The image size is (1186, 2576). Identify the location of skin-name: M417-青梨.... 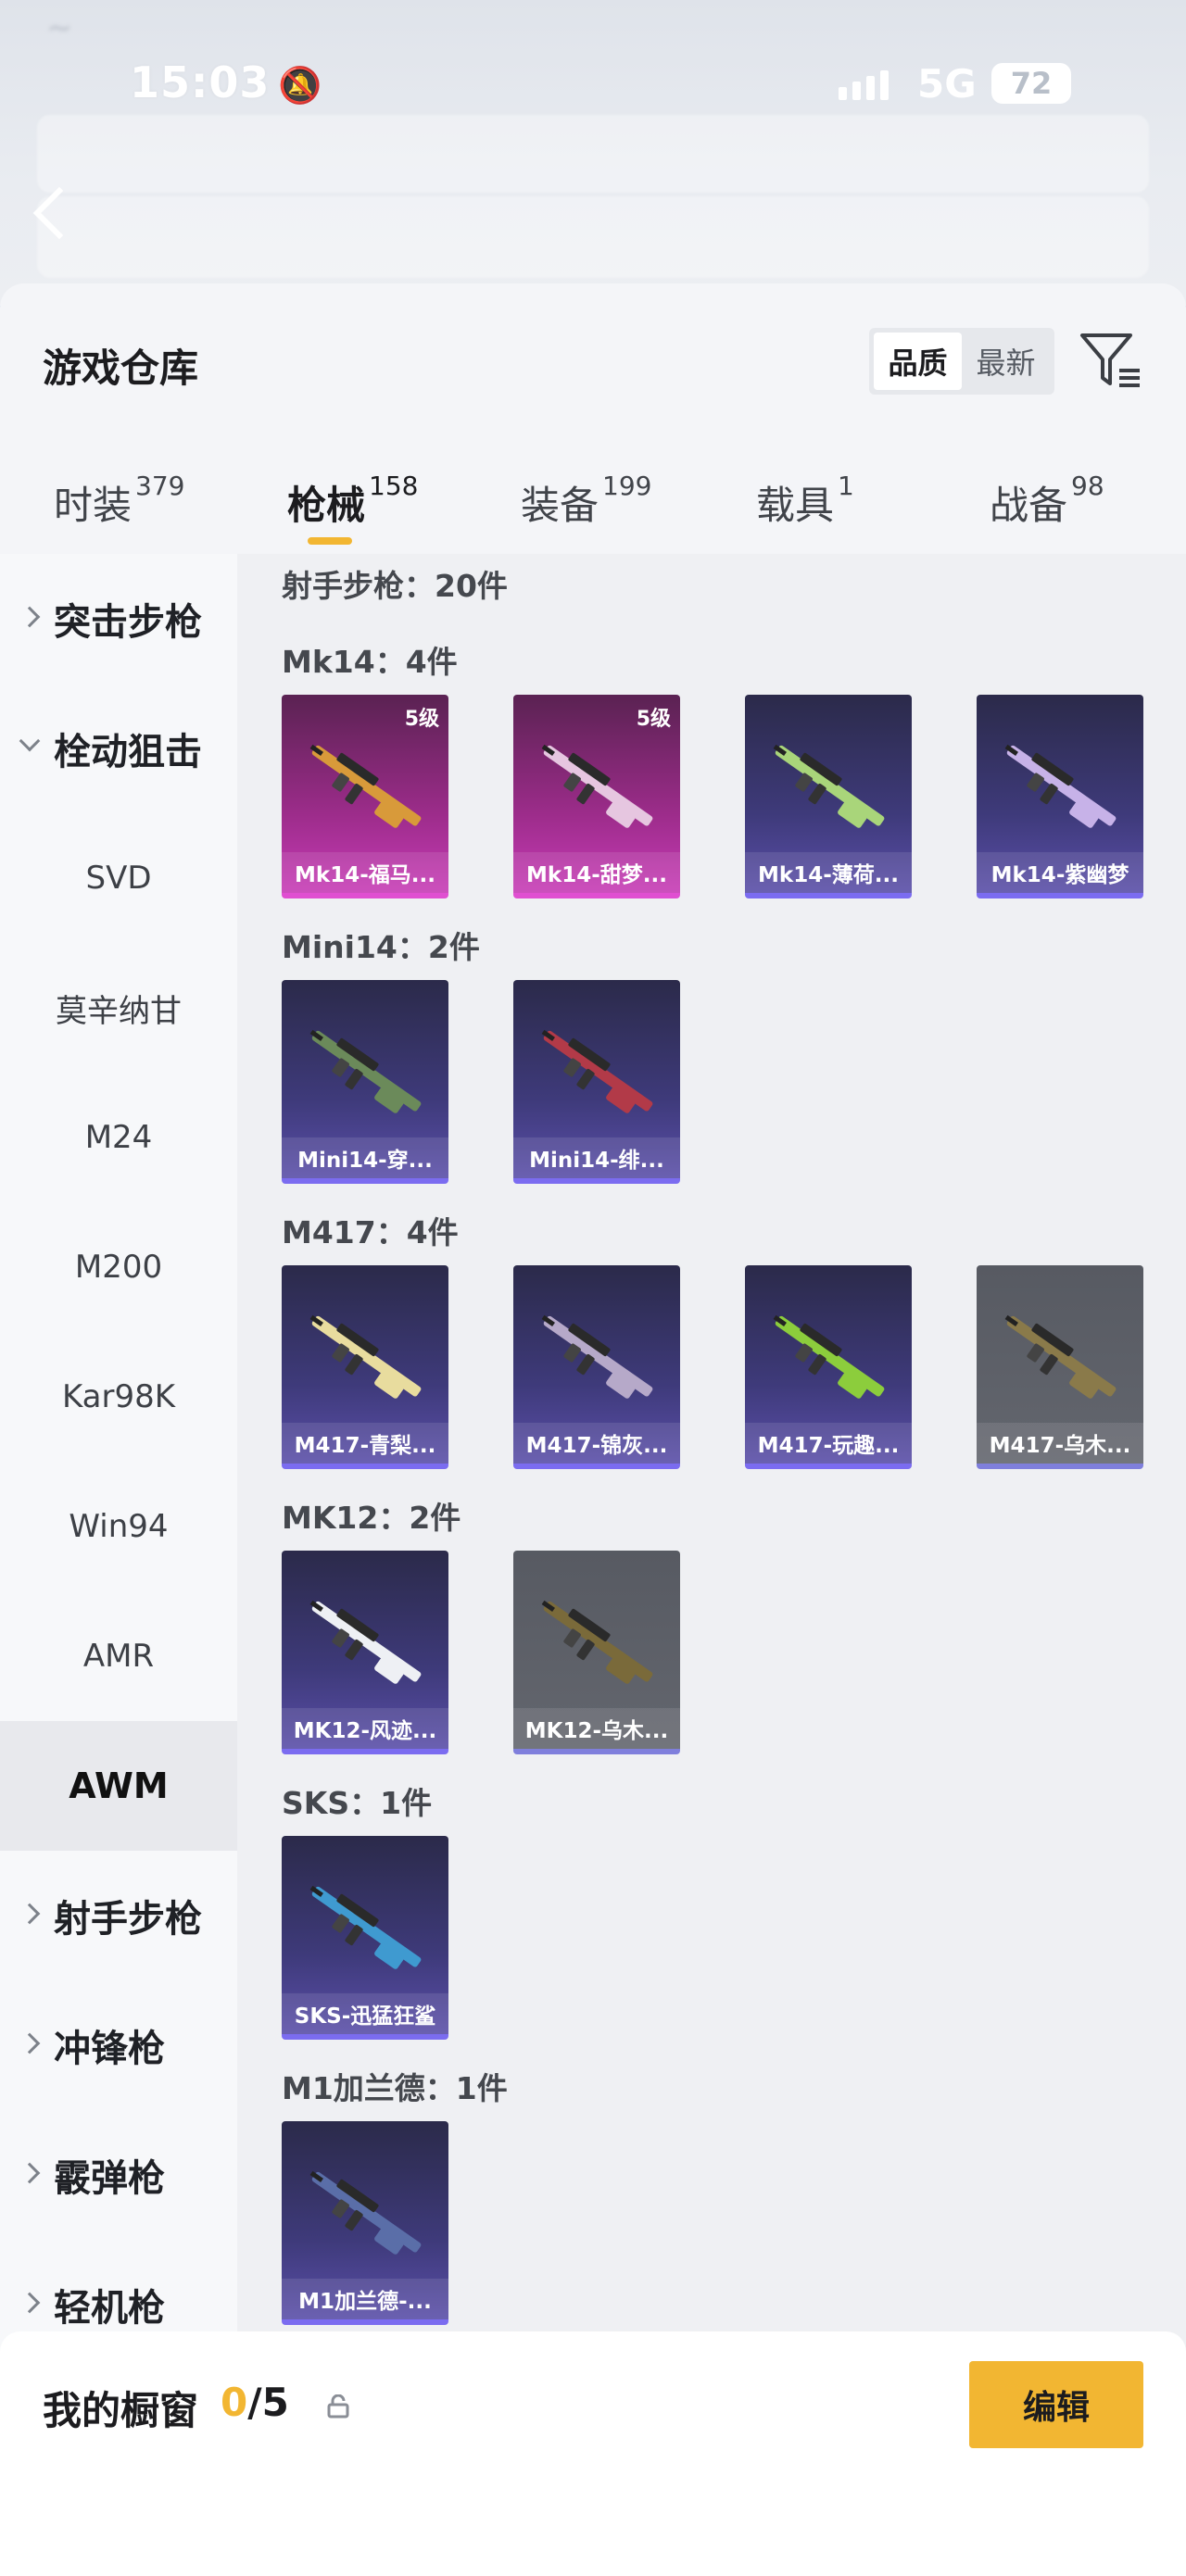
(365, 1443).